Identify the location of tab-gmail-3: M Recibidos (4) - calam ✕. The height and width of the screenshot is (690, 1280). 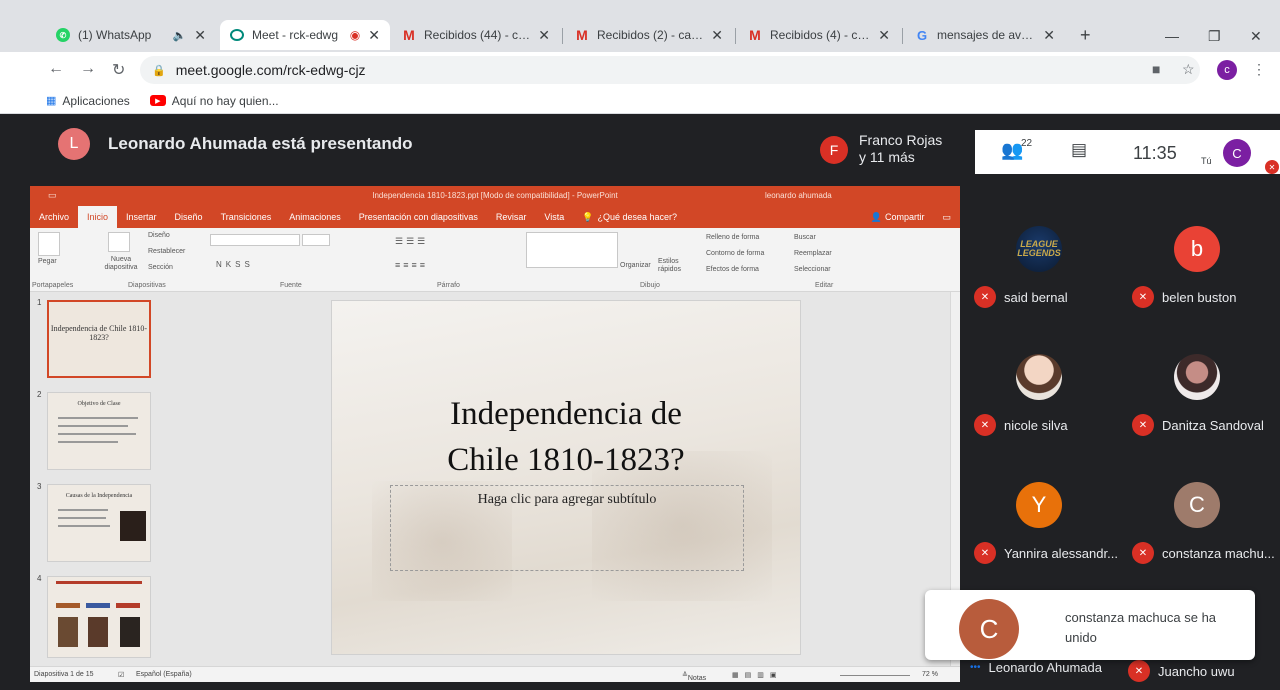
(819, 35).